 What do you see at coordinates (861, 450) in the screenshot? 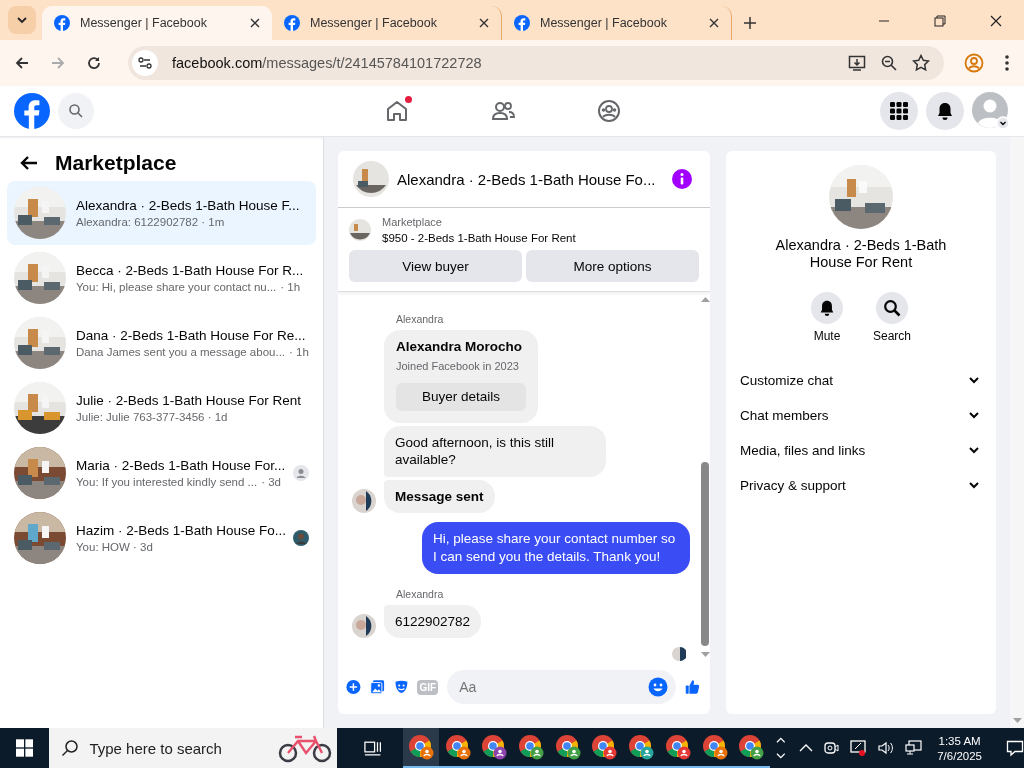
I see `details-section: Media, files and links` at bounding box center [861, 450].